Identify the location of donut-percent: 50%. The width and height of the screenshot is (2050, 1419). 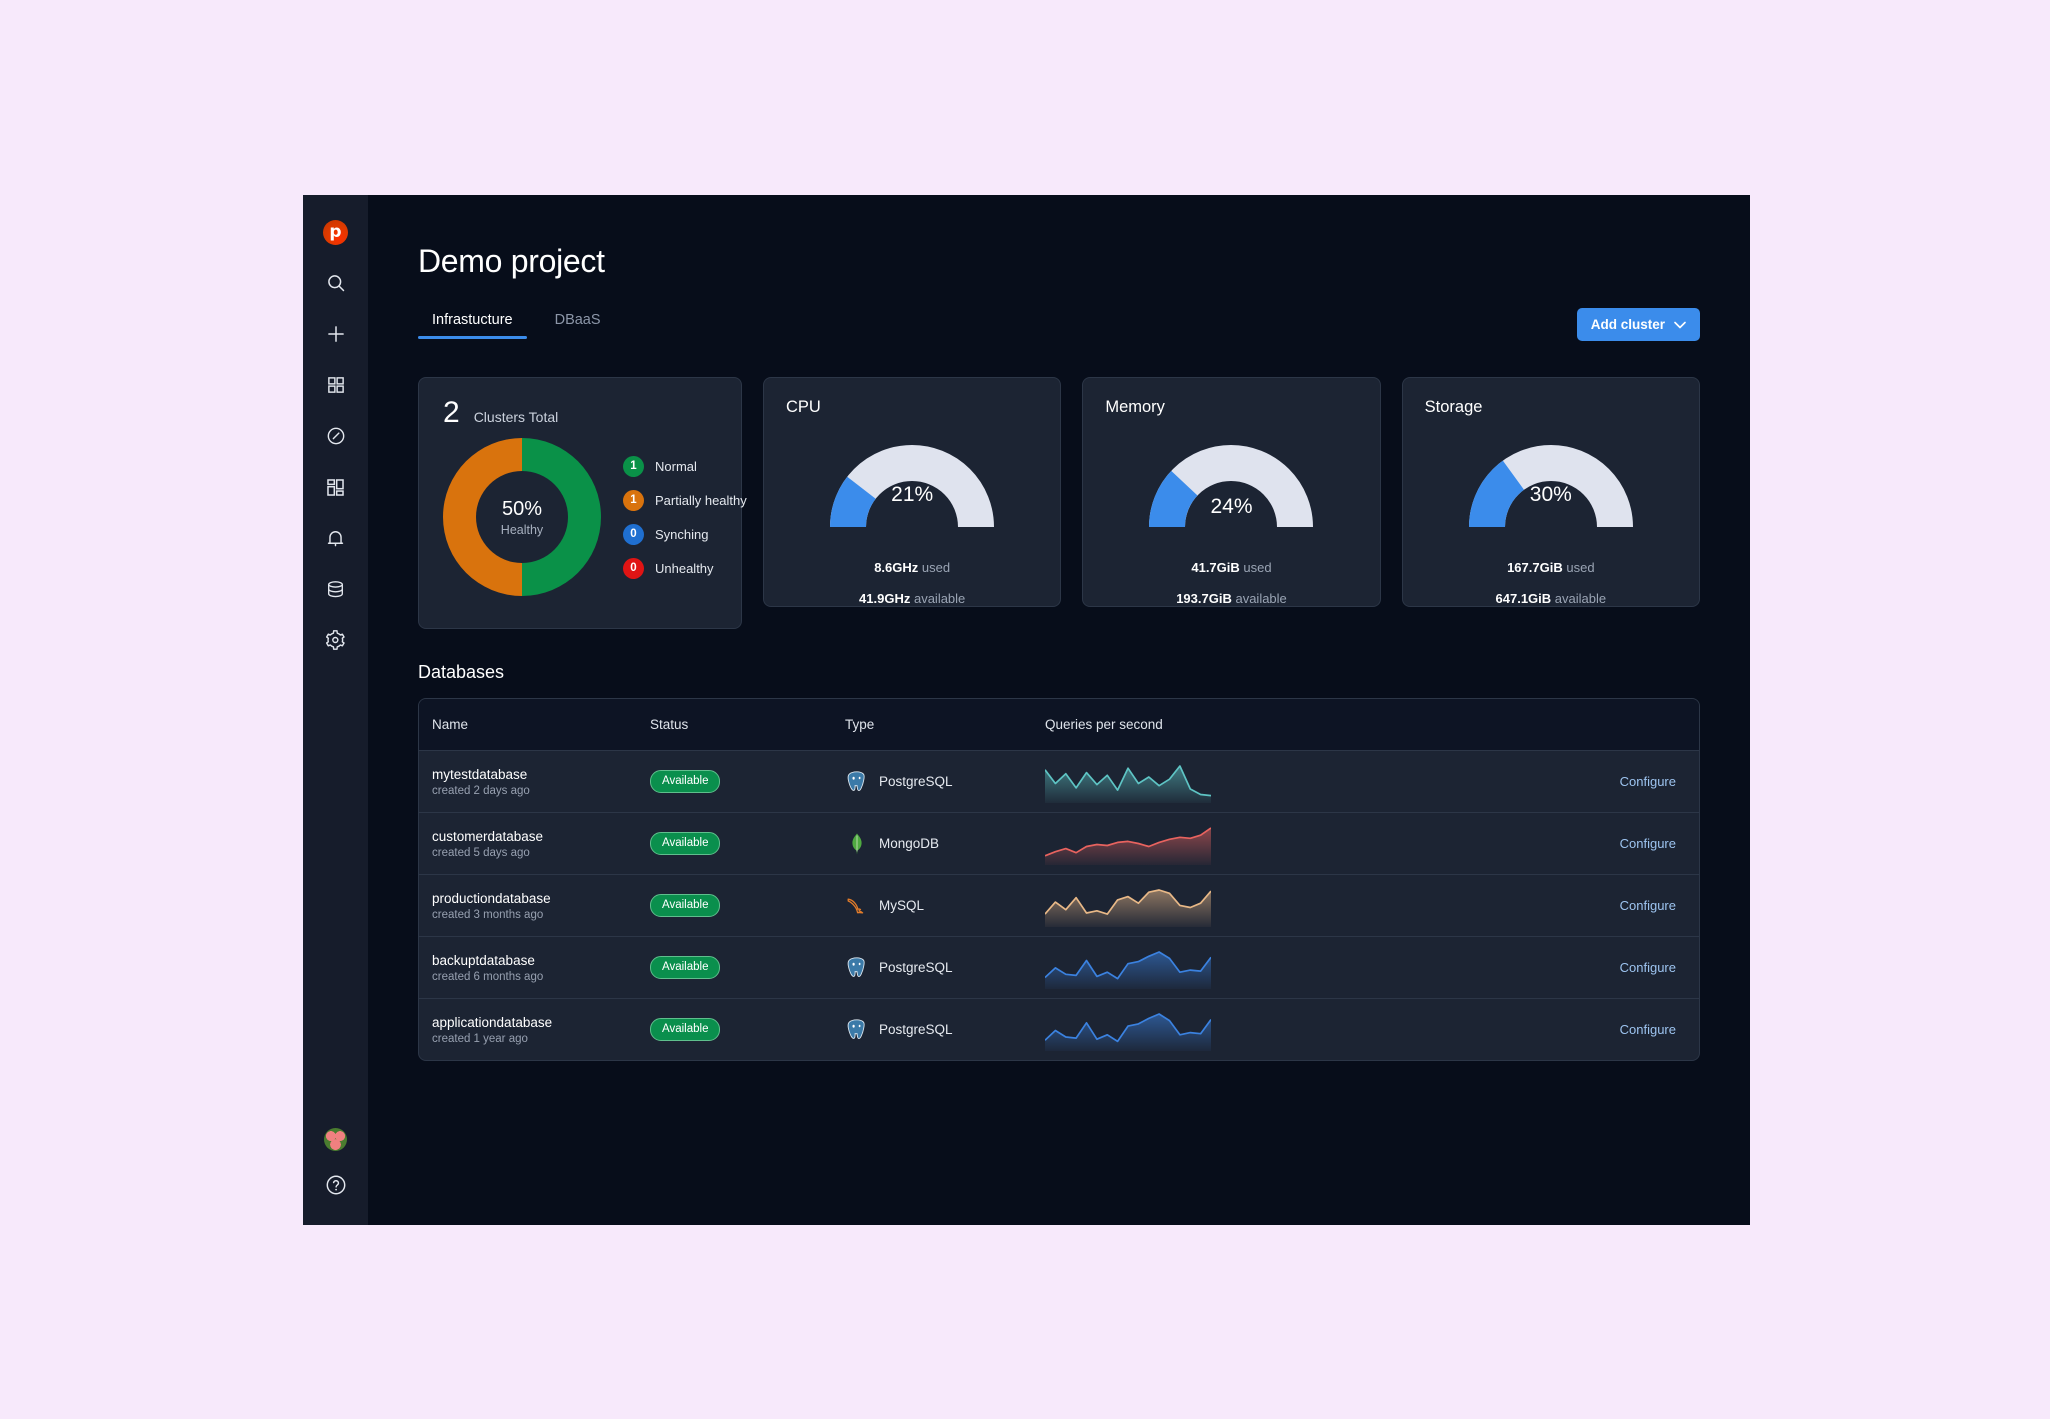
(522, 508).